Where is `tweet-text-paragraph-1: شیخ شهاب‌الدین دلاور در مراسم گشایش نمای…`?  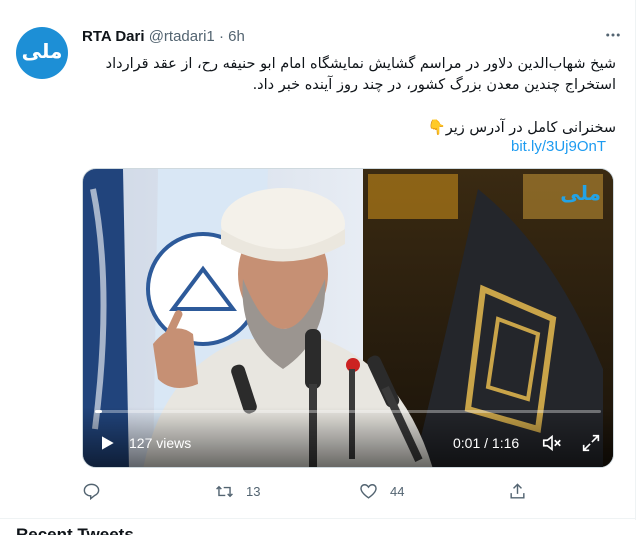
tweet-text-paragraph-1: شیخ شهاب‌الدین دلاور در مراسم گشایش نمای… is located at coordinates (360, 74).